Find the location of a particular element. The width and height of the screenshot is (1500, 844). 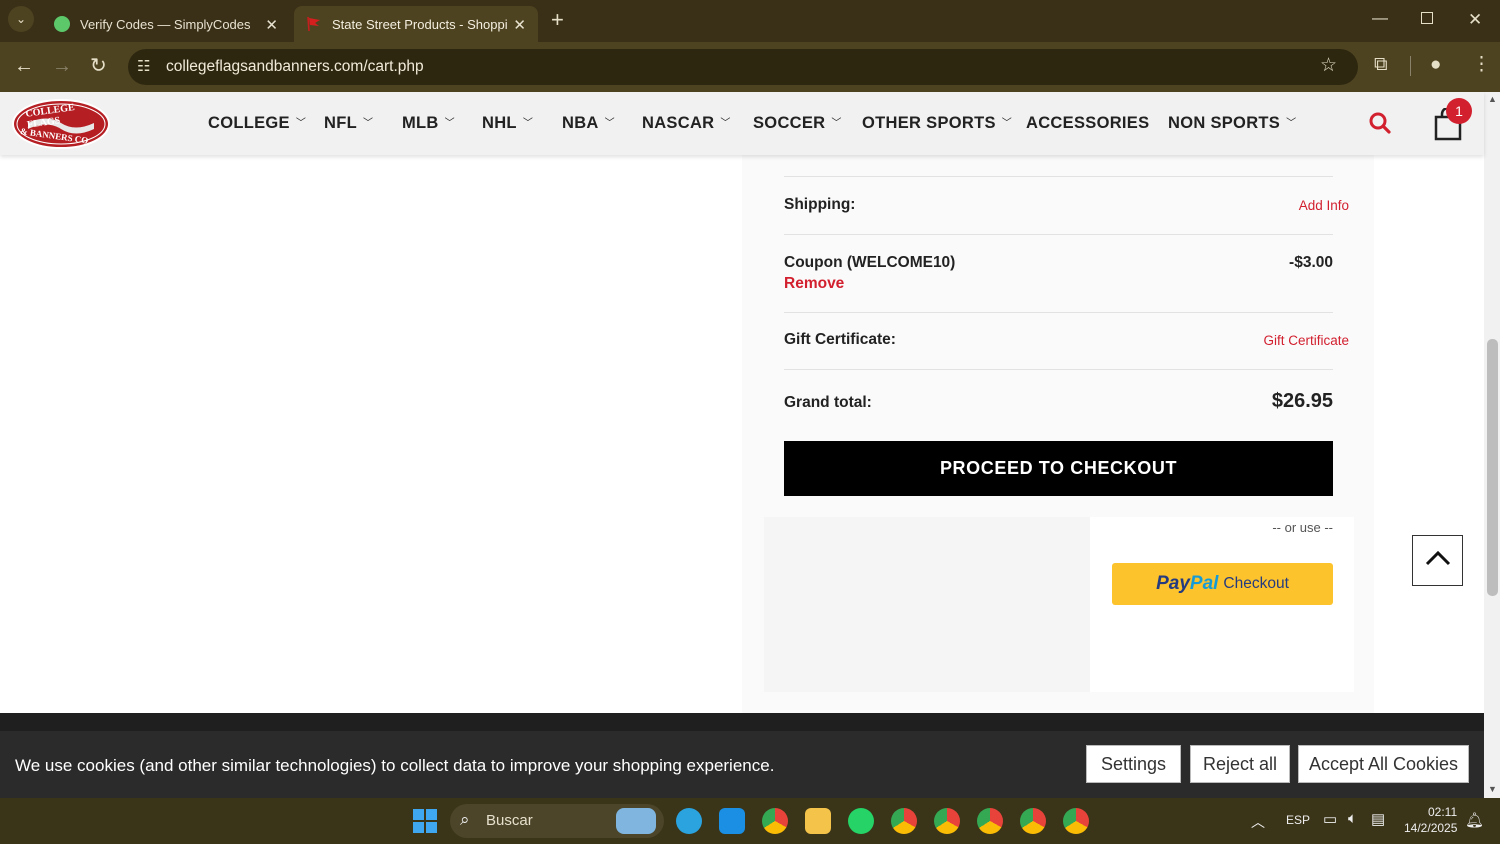

profile-icon: ● is located at coordinates (1435, 64).